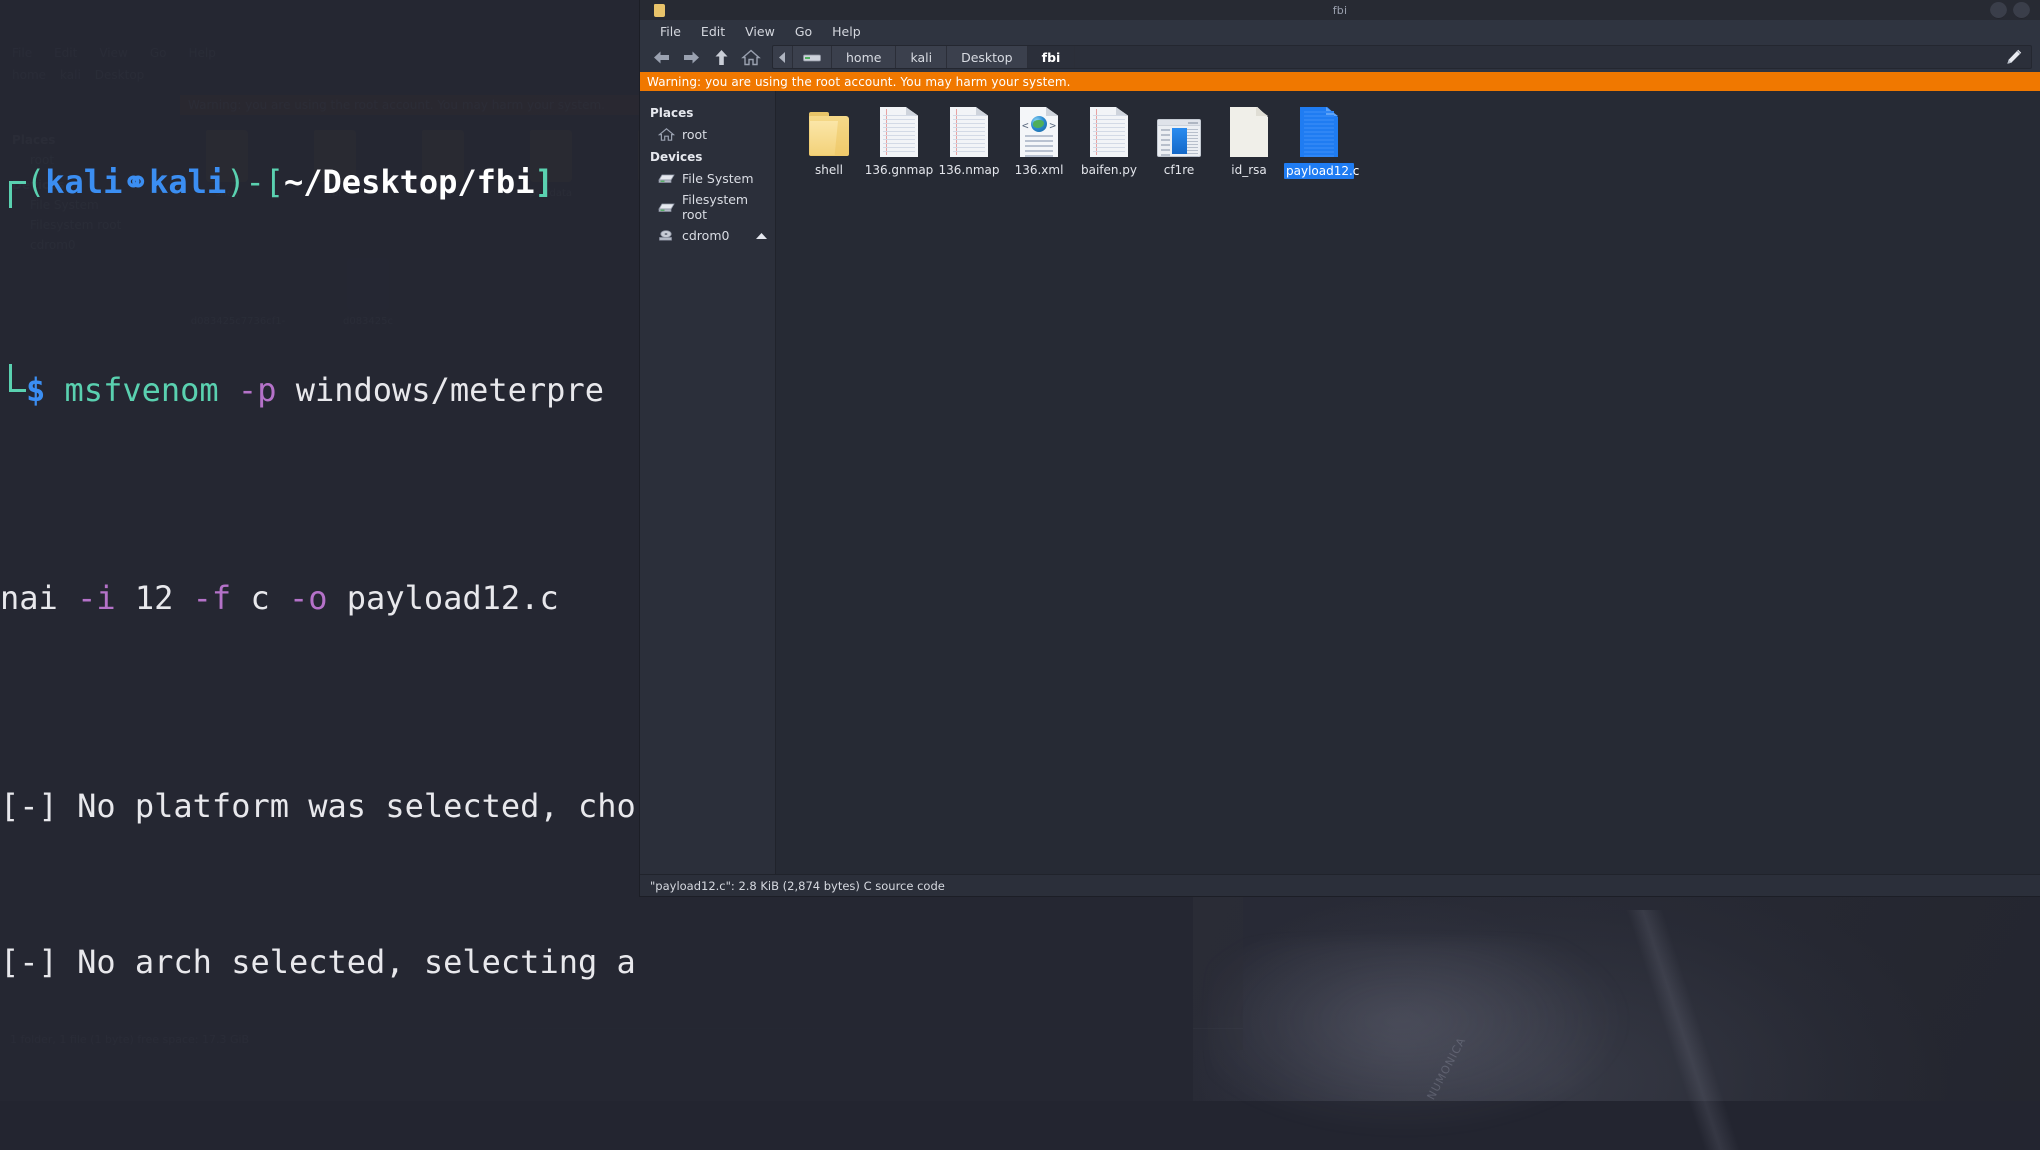  Describe the element at coordinates (212, 598) in the screenshot. I see `command-flag: -f` at that location.